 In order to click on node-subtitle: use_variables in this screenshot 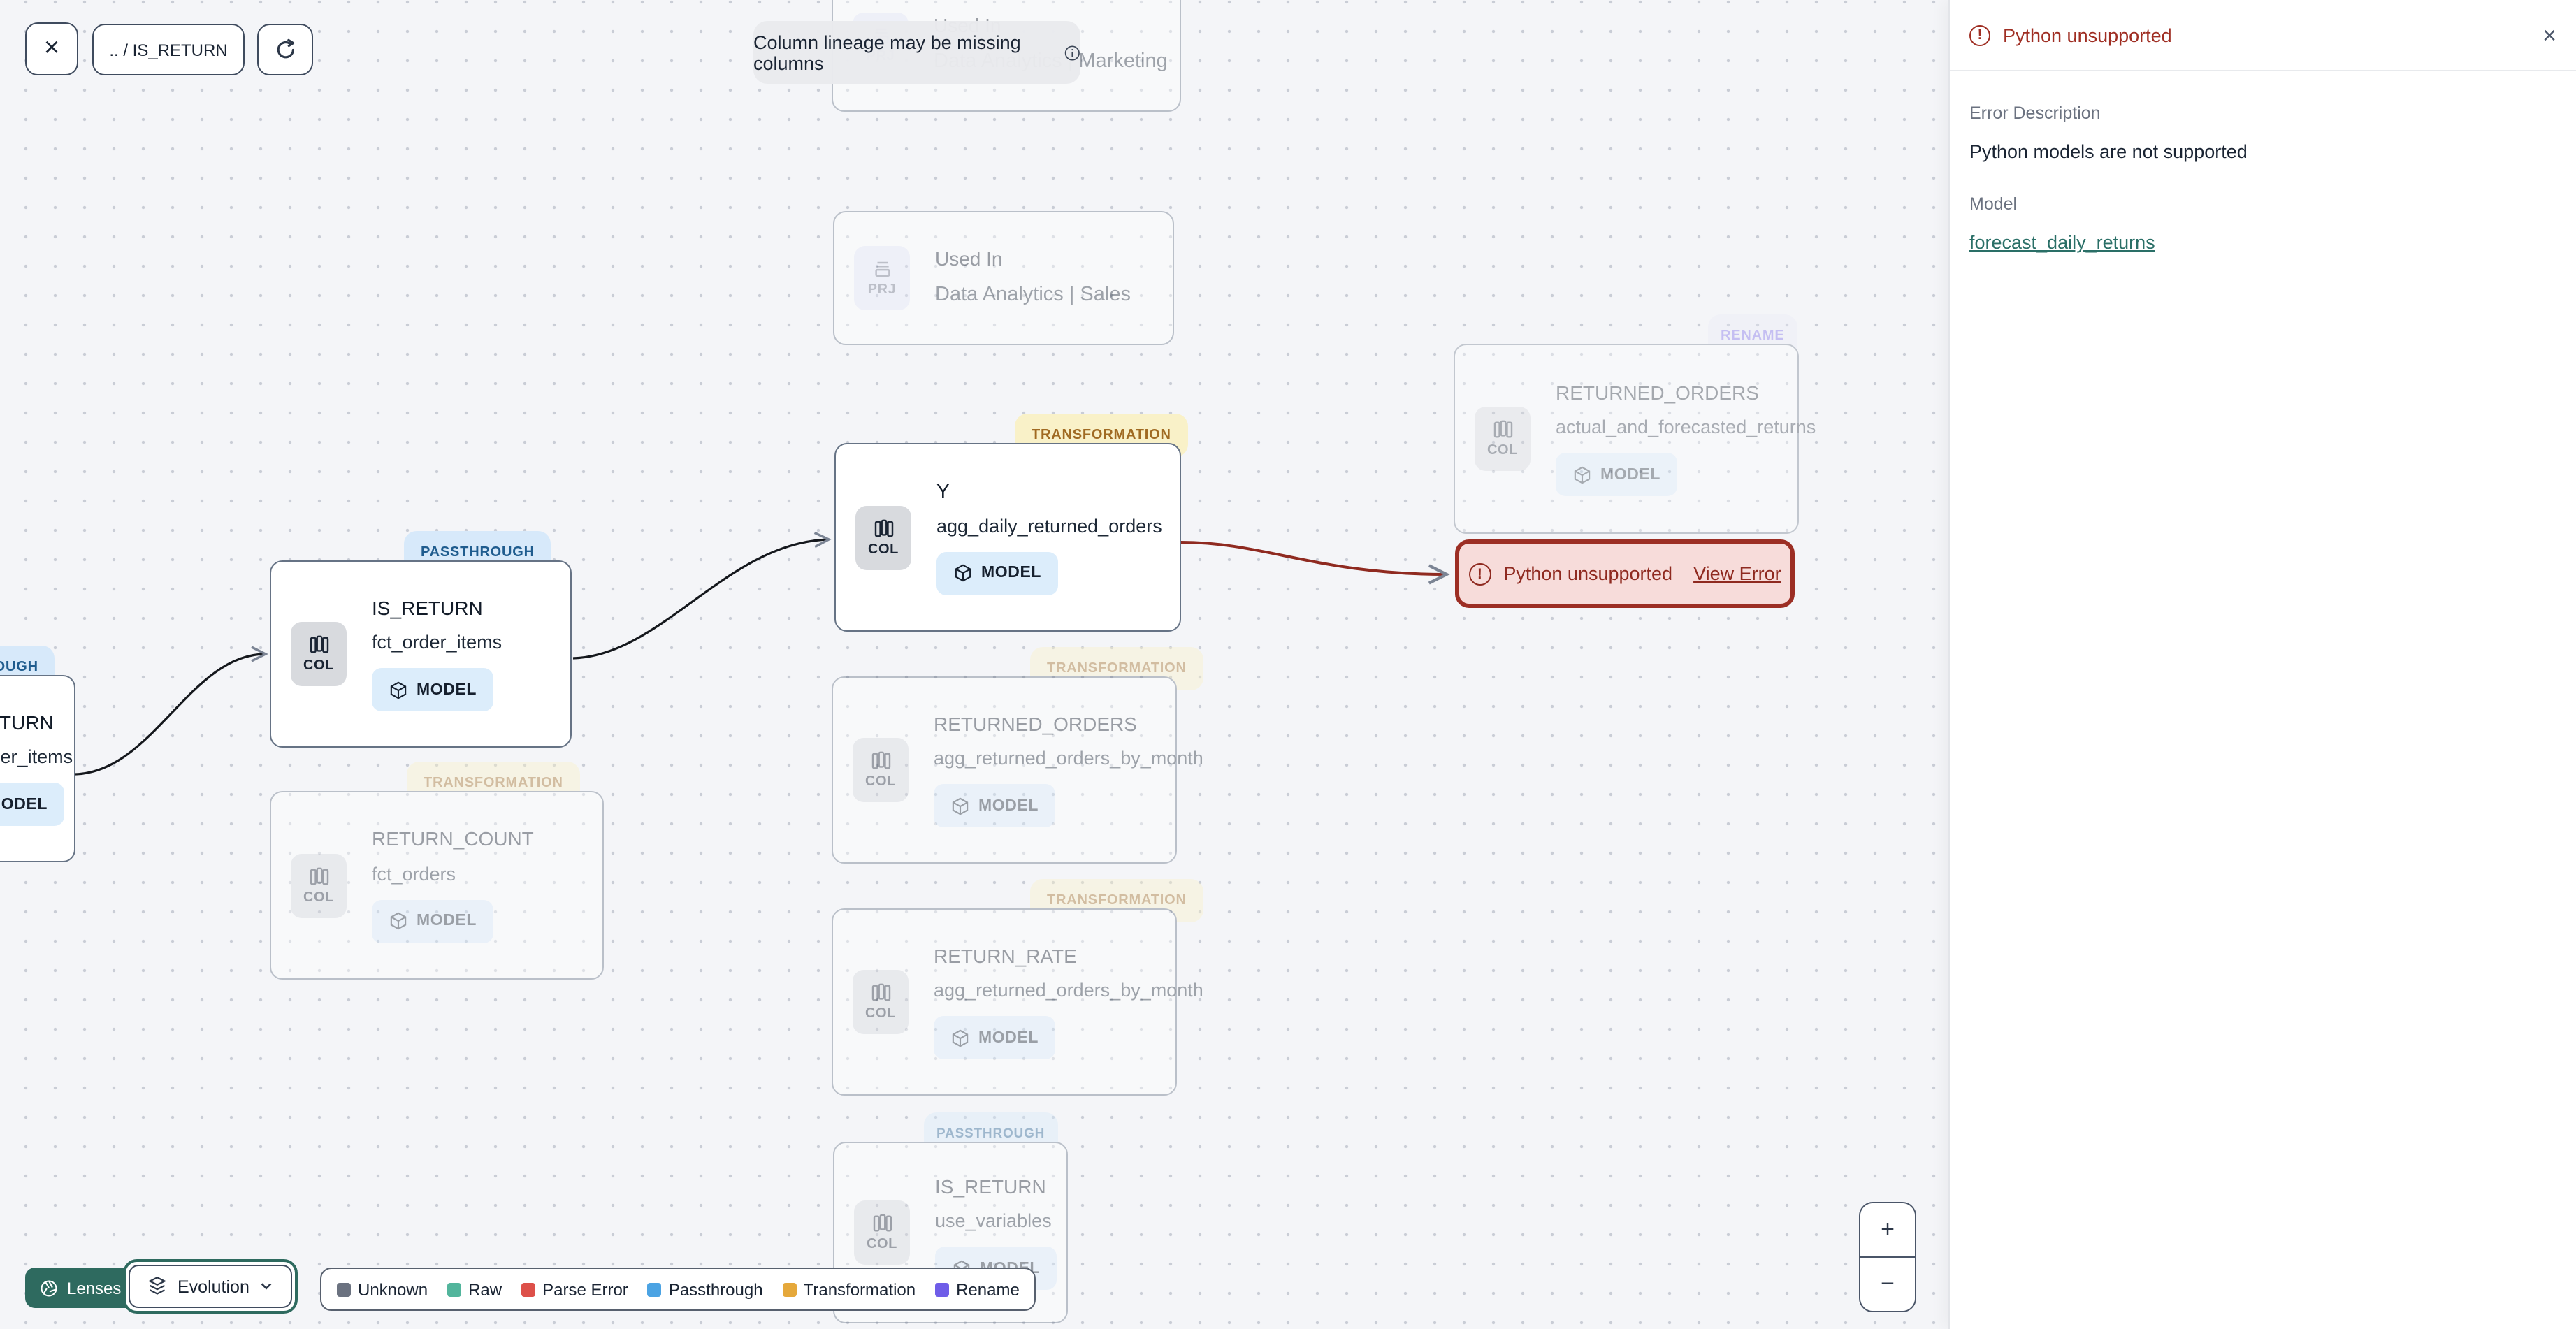, I will do `click(993, 1221)`.